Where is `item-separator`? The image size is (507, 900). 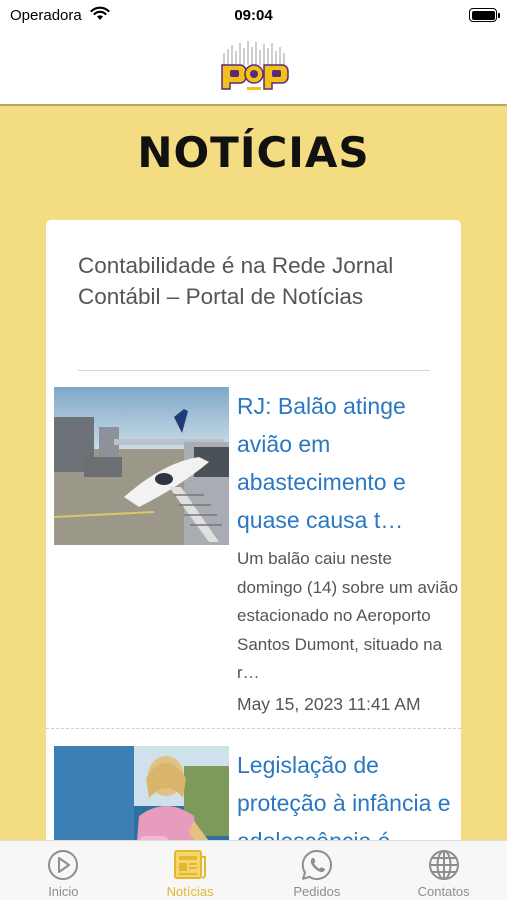
item-separator is located at coordinates (253, 728).